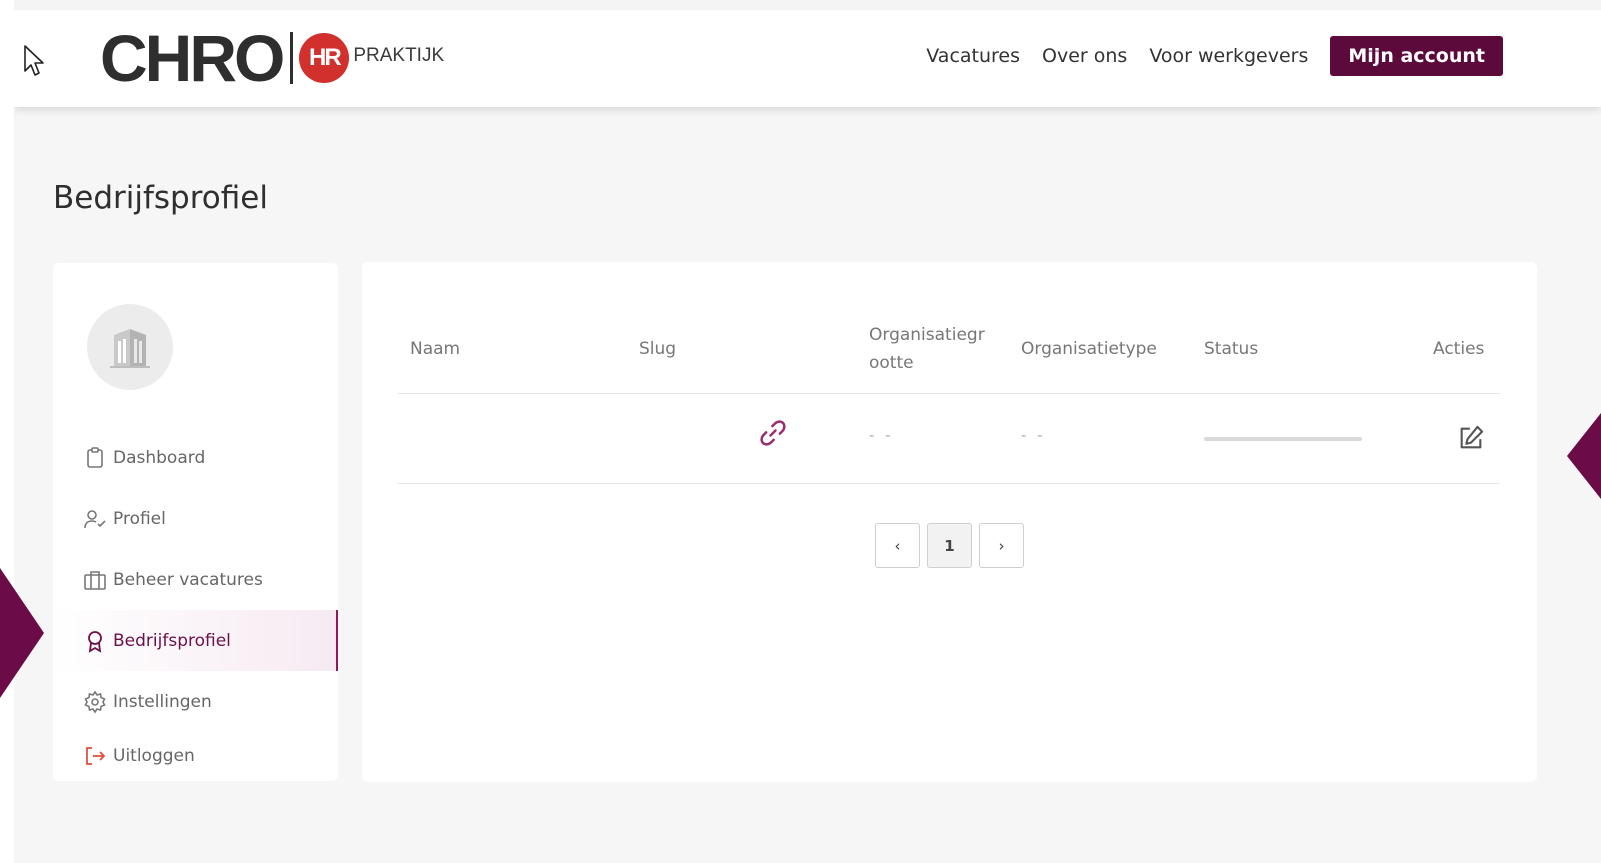  Describe the element at coordinates (1416, 56) in the screenshot. I see `my-account-button: Mijn account` at that location.